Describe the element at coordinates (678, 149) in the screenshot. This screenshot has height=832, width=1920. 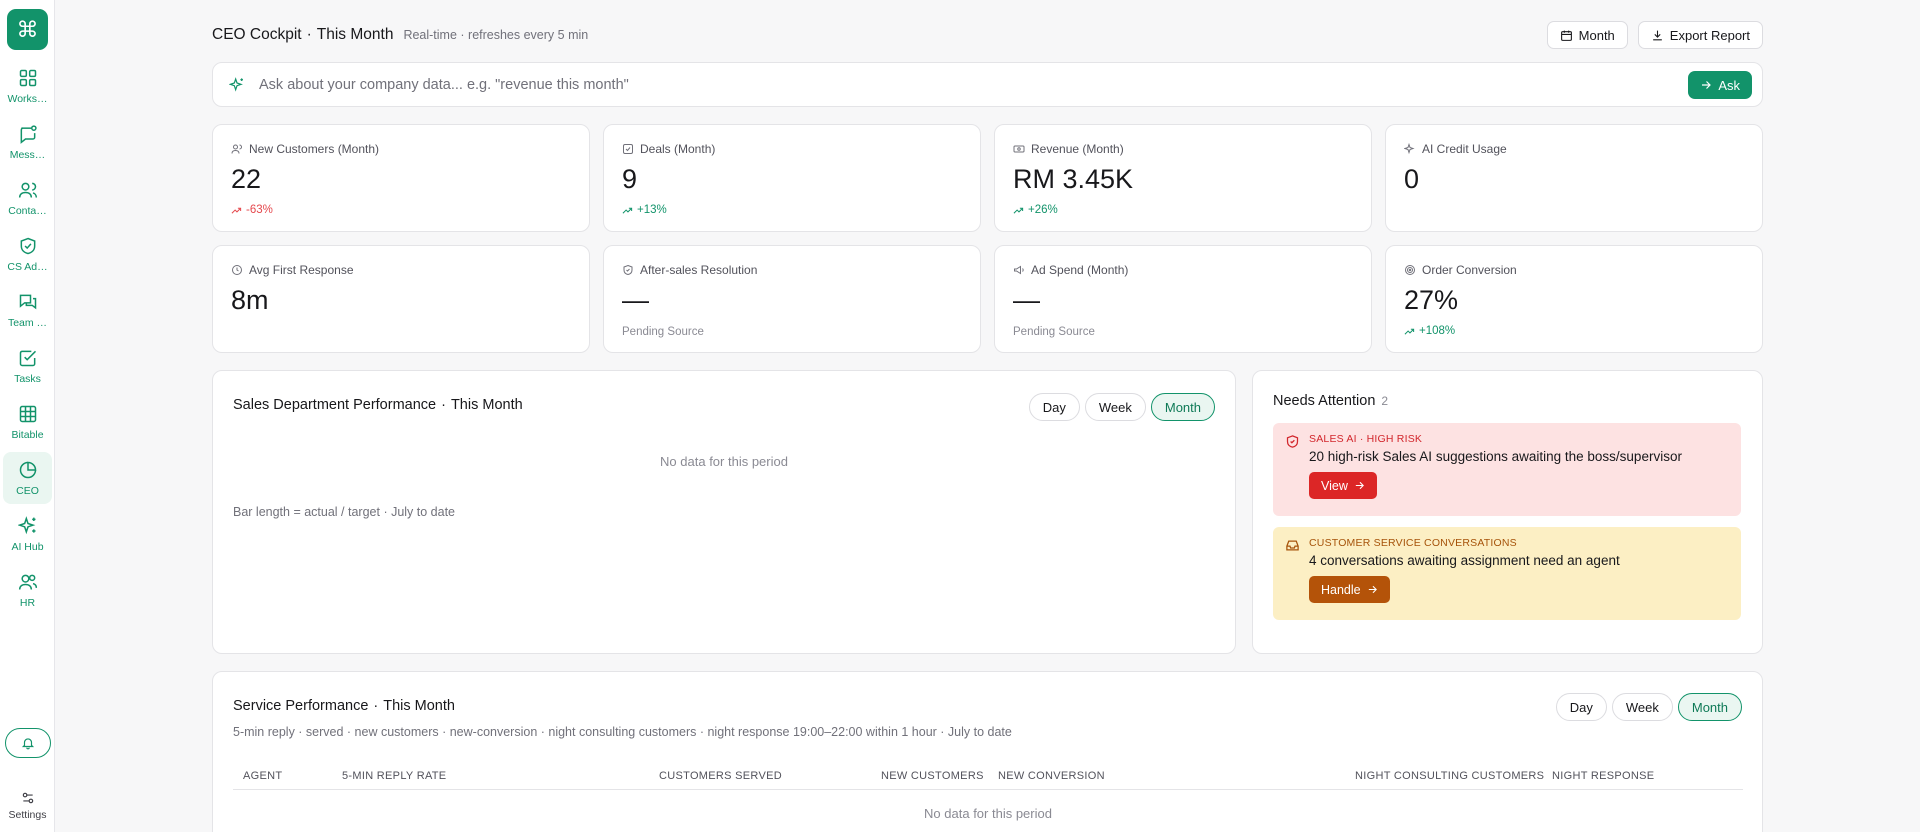
I see `kpi-label: Deals (Month)` at that location.